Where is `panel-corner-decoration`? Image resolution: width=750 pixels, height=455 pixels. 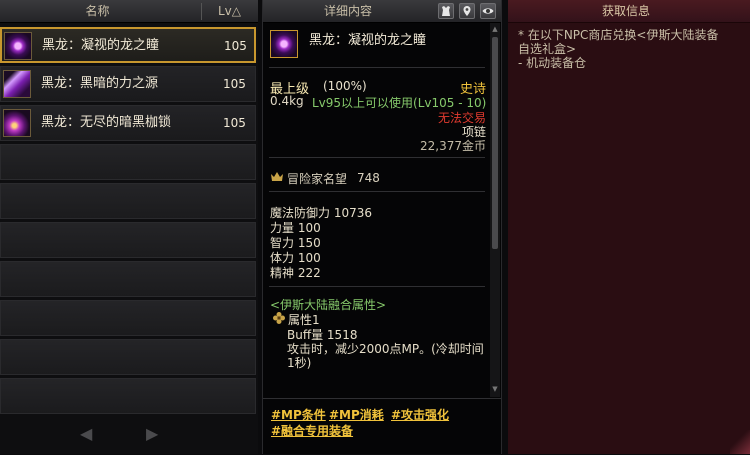 panel-corner-decoration is located at coordinates (740, 442).